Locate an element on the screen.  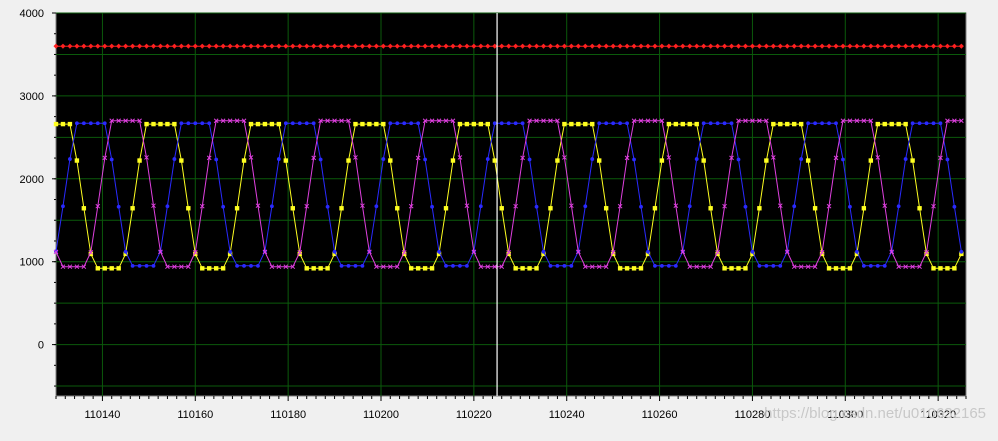
x-tick-label: 110260 is located at coordinates (660, 415).